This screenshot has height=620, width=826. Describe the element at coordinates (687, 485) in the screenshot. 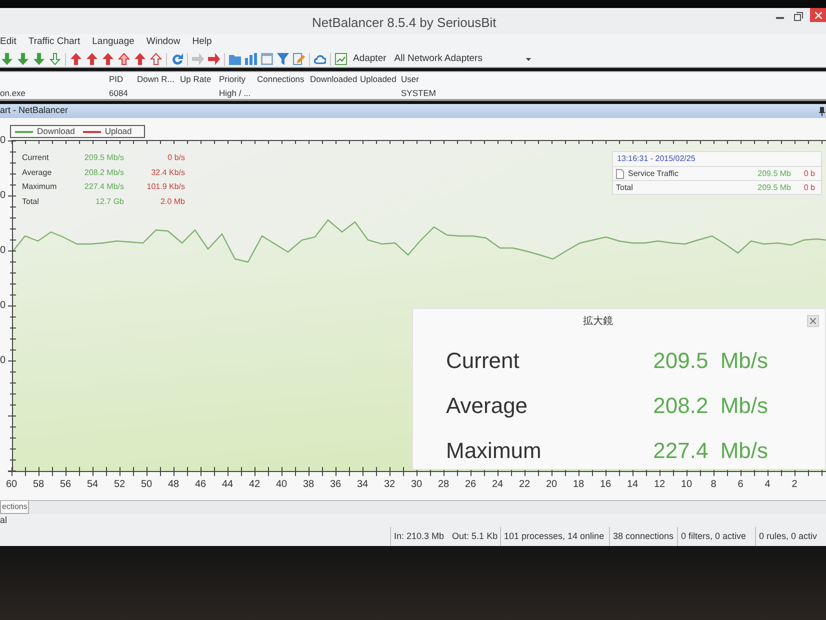

I see `x-axis-label: 10` at that location.